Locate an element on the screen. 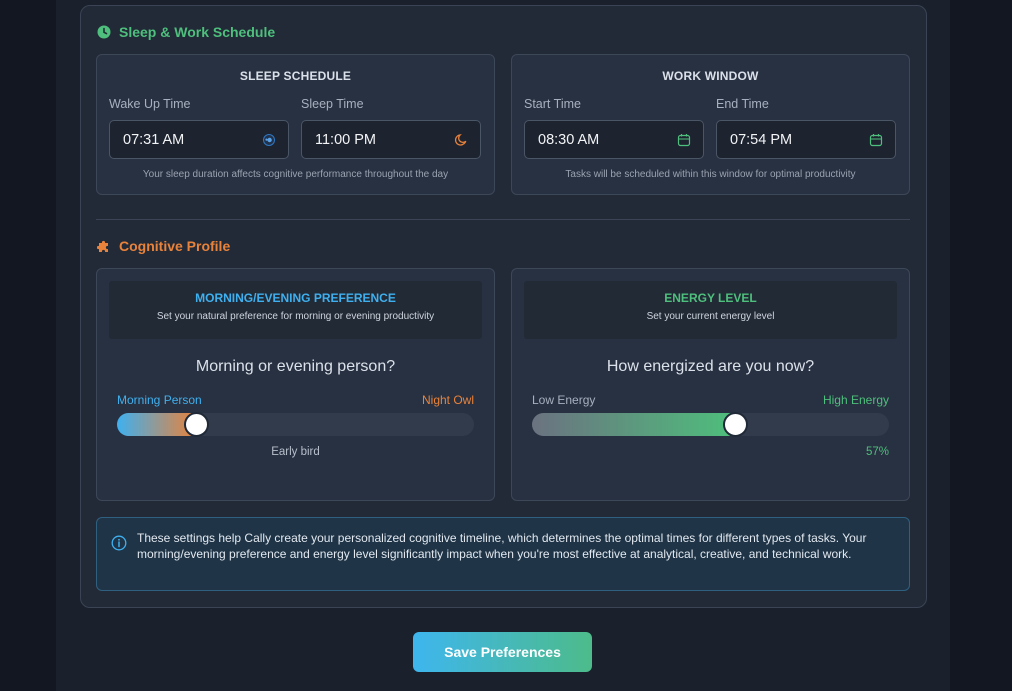 The image size is (1012, 691). energy-subheading: Set your current energy level is located at coordinates (710, 316).